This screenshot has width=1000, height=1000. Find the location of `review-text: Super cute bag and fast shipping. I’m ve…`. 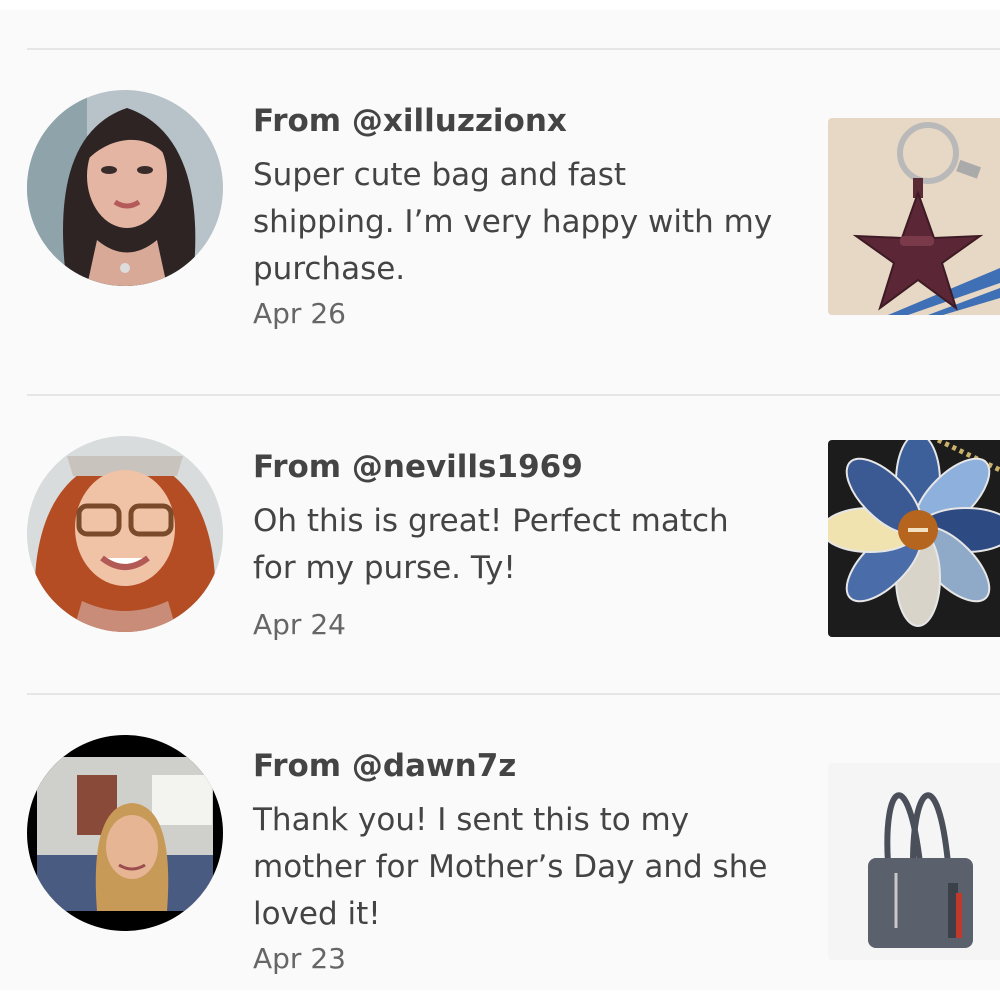

review-text: Super cute bag and fast shipping. I’m ve… is located at coordinates (513, 222).